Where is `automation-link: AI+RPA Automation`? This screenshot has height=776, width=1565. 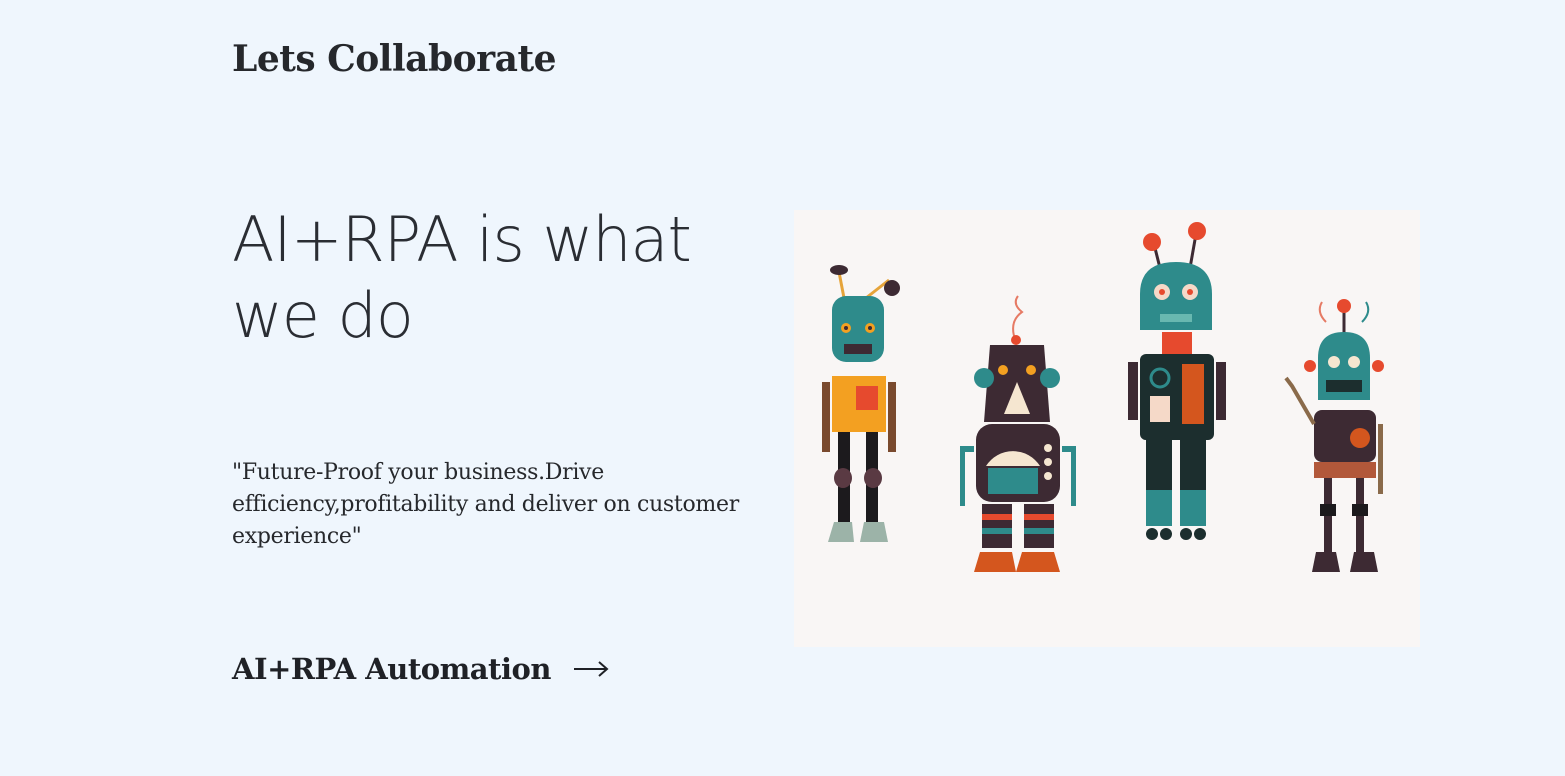 automation-link: AI+RPA Automation is located at coordinates (420, 669).